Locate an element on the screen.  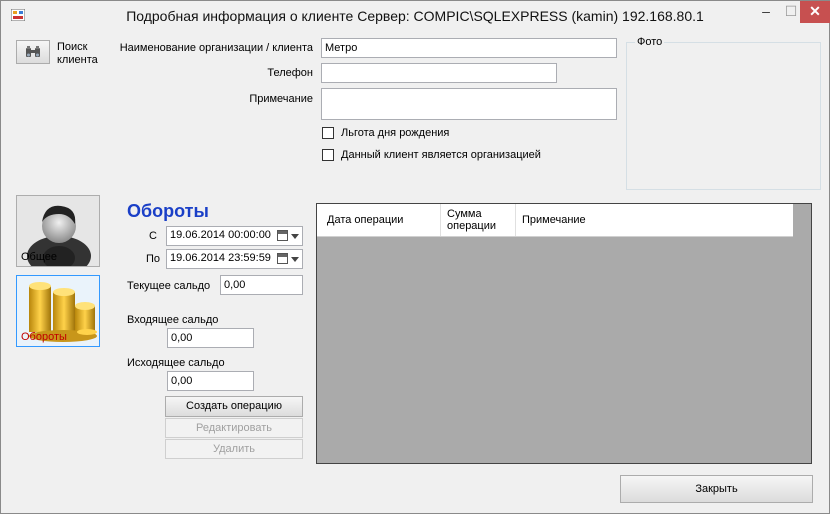
close-button: Закрыть is located at coordinates (716, 489).